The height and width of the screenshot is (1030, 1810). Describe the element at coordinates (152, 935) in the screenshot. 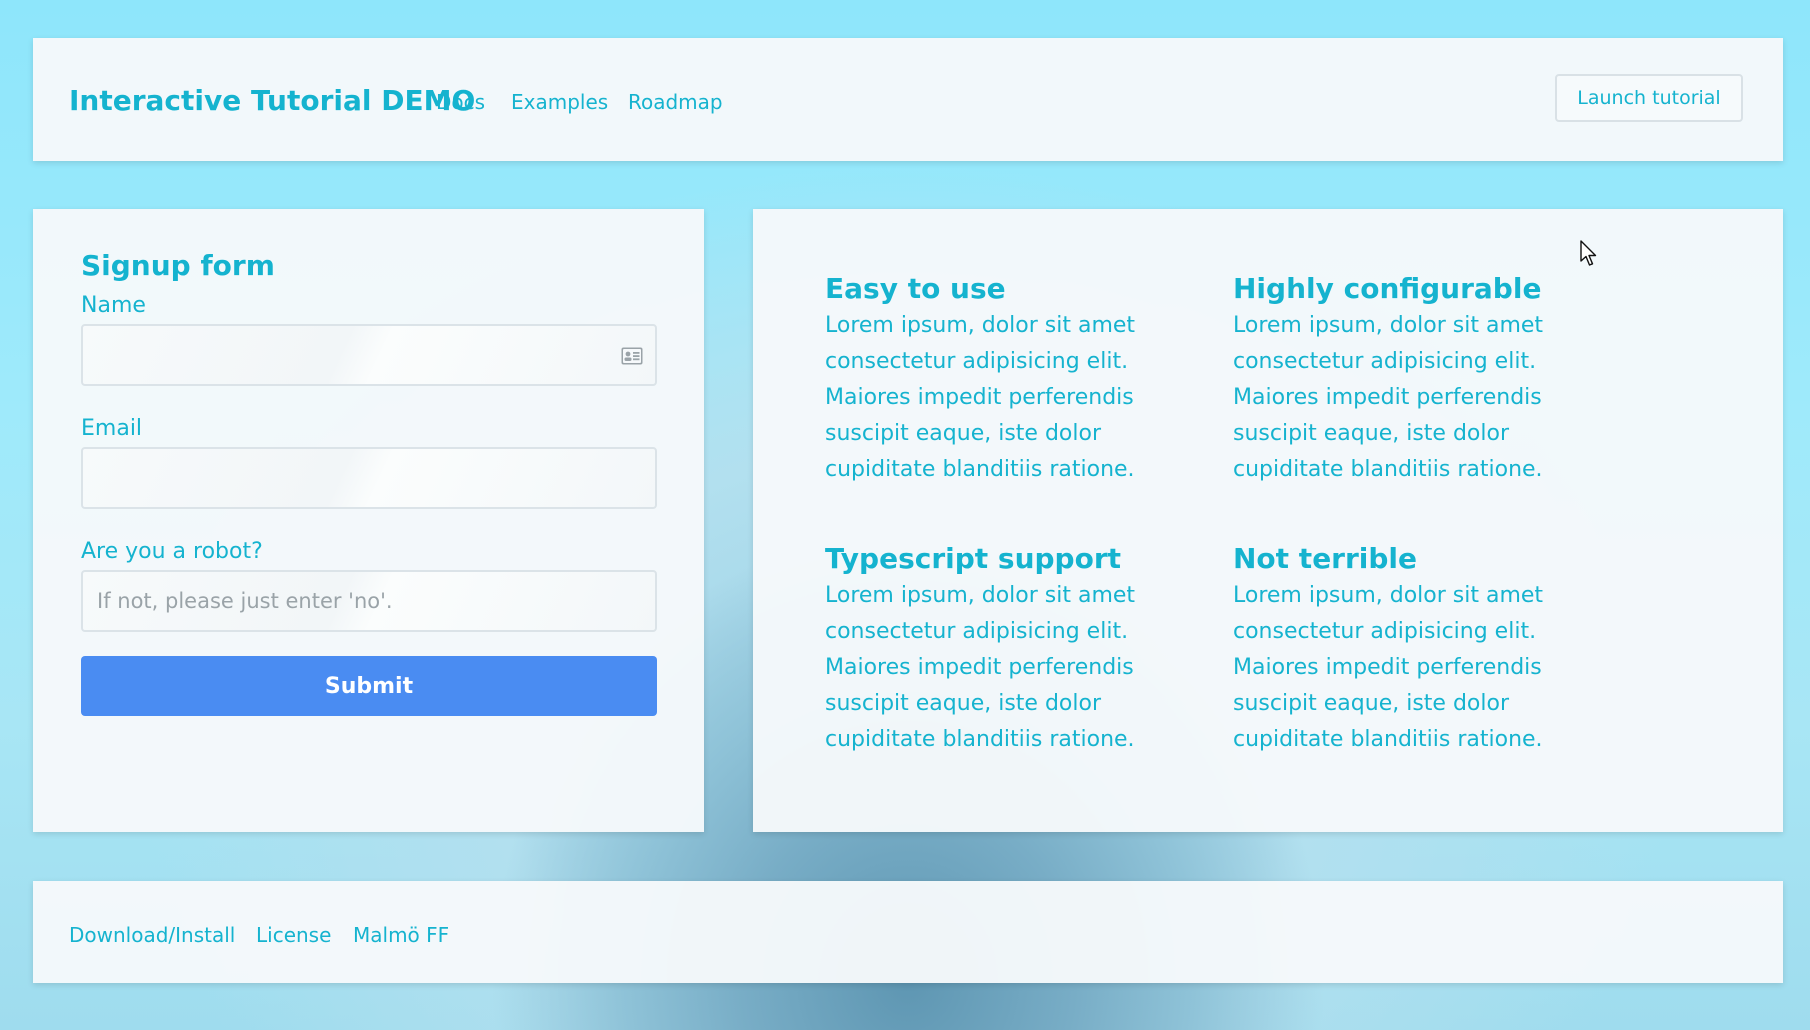

I see `footer-link-download: Download/Install` at that location.